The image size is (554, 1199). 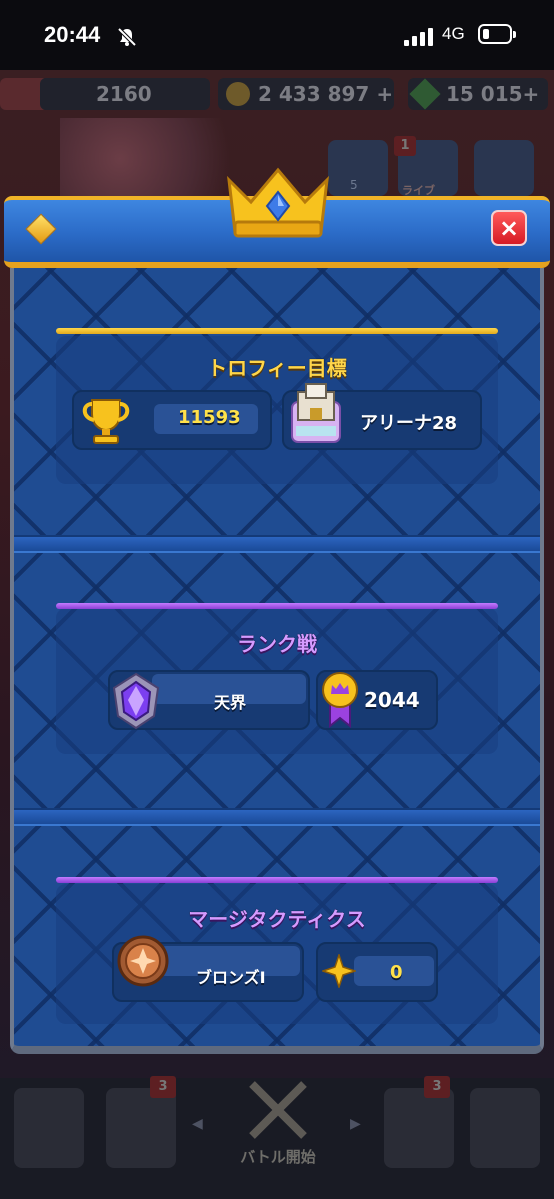 I want to click on bell-muted-icon, so click(x=127, y=37).